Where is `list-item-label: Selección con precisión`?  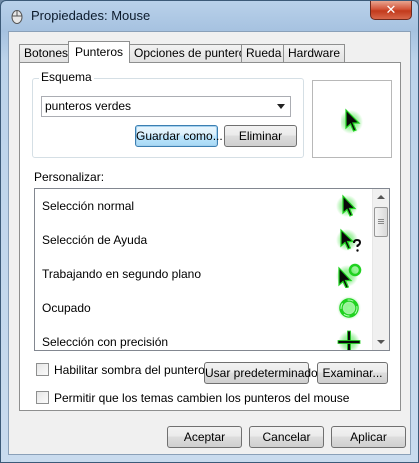 list-item-label: Selección con precisión is located at coordinates (105, 342).